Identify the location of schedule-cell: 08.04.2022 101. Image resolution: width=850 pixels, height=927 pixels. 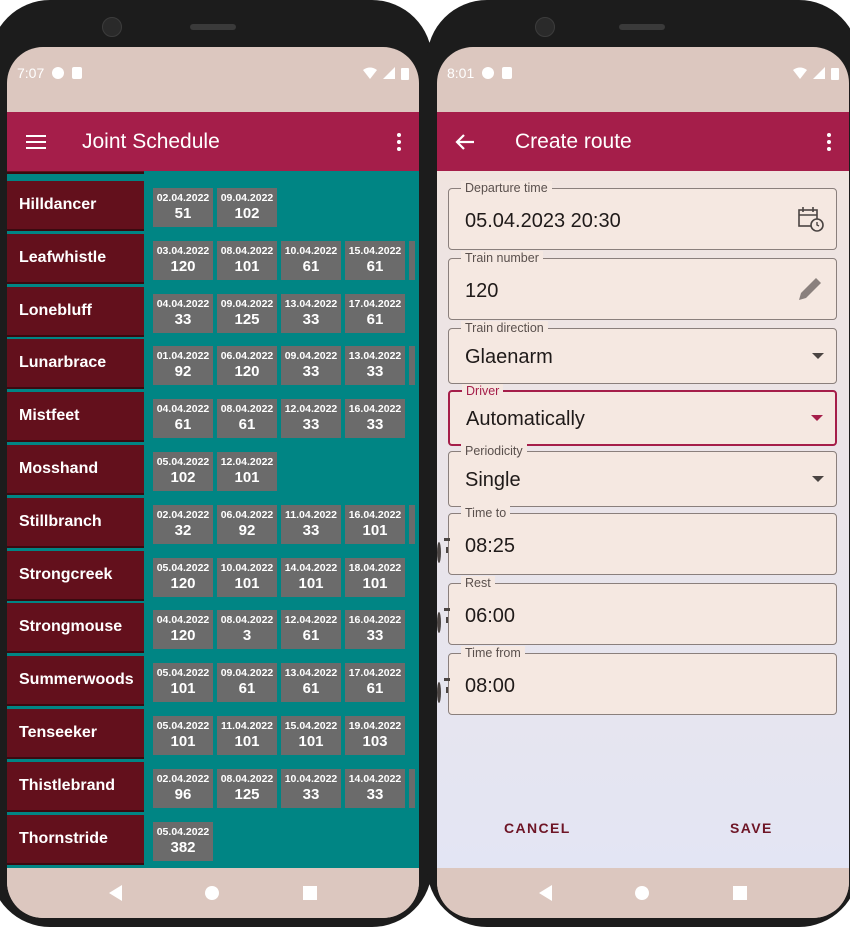
(247, 260).